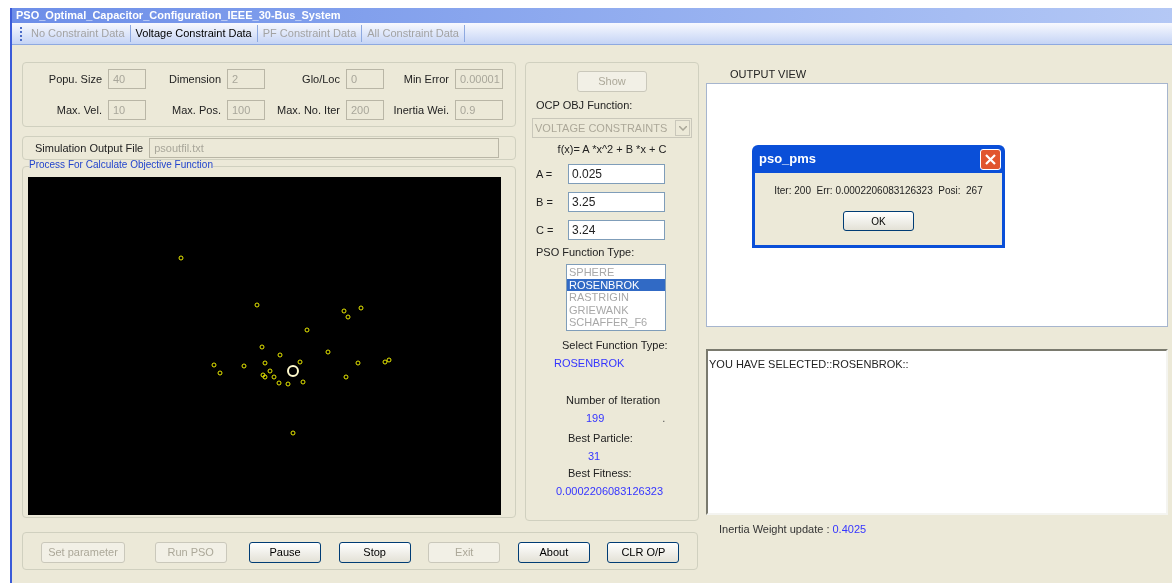 The image size is (1172, 583). Describe the element at coordinates (774, 529) in the screenshot. I see `field-label: Inertia Weight update :` at that location.